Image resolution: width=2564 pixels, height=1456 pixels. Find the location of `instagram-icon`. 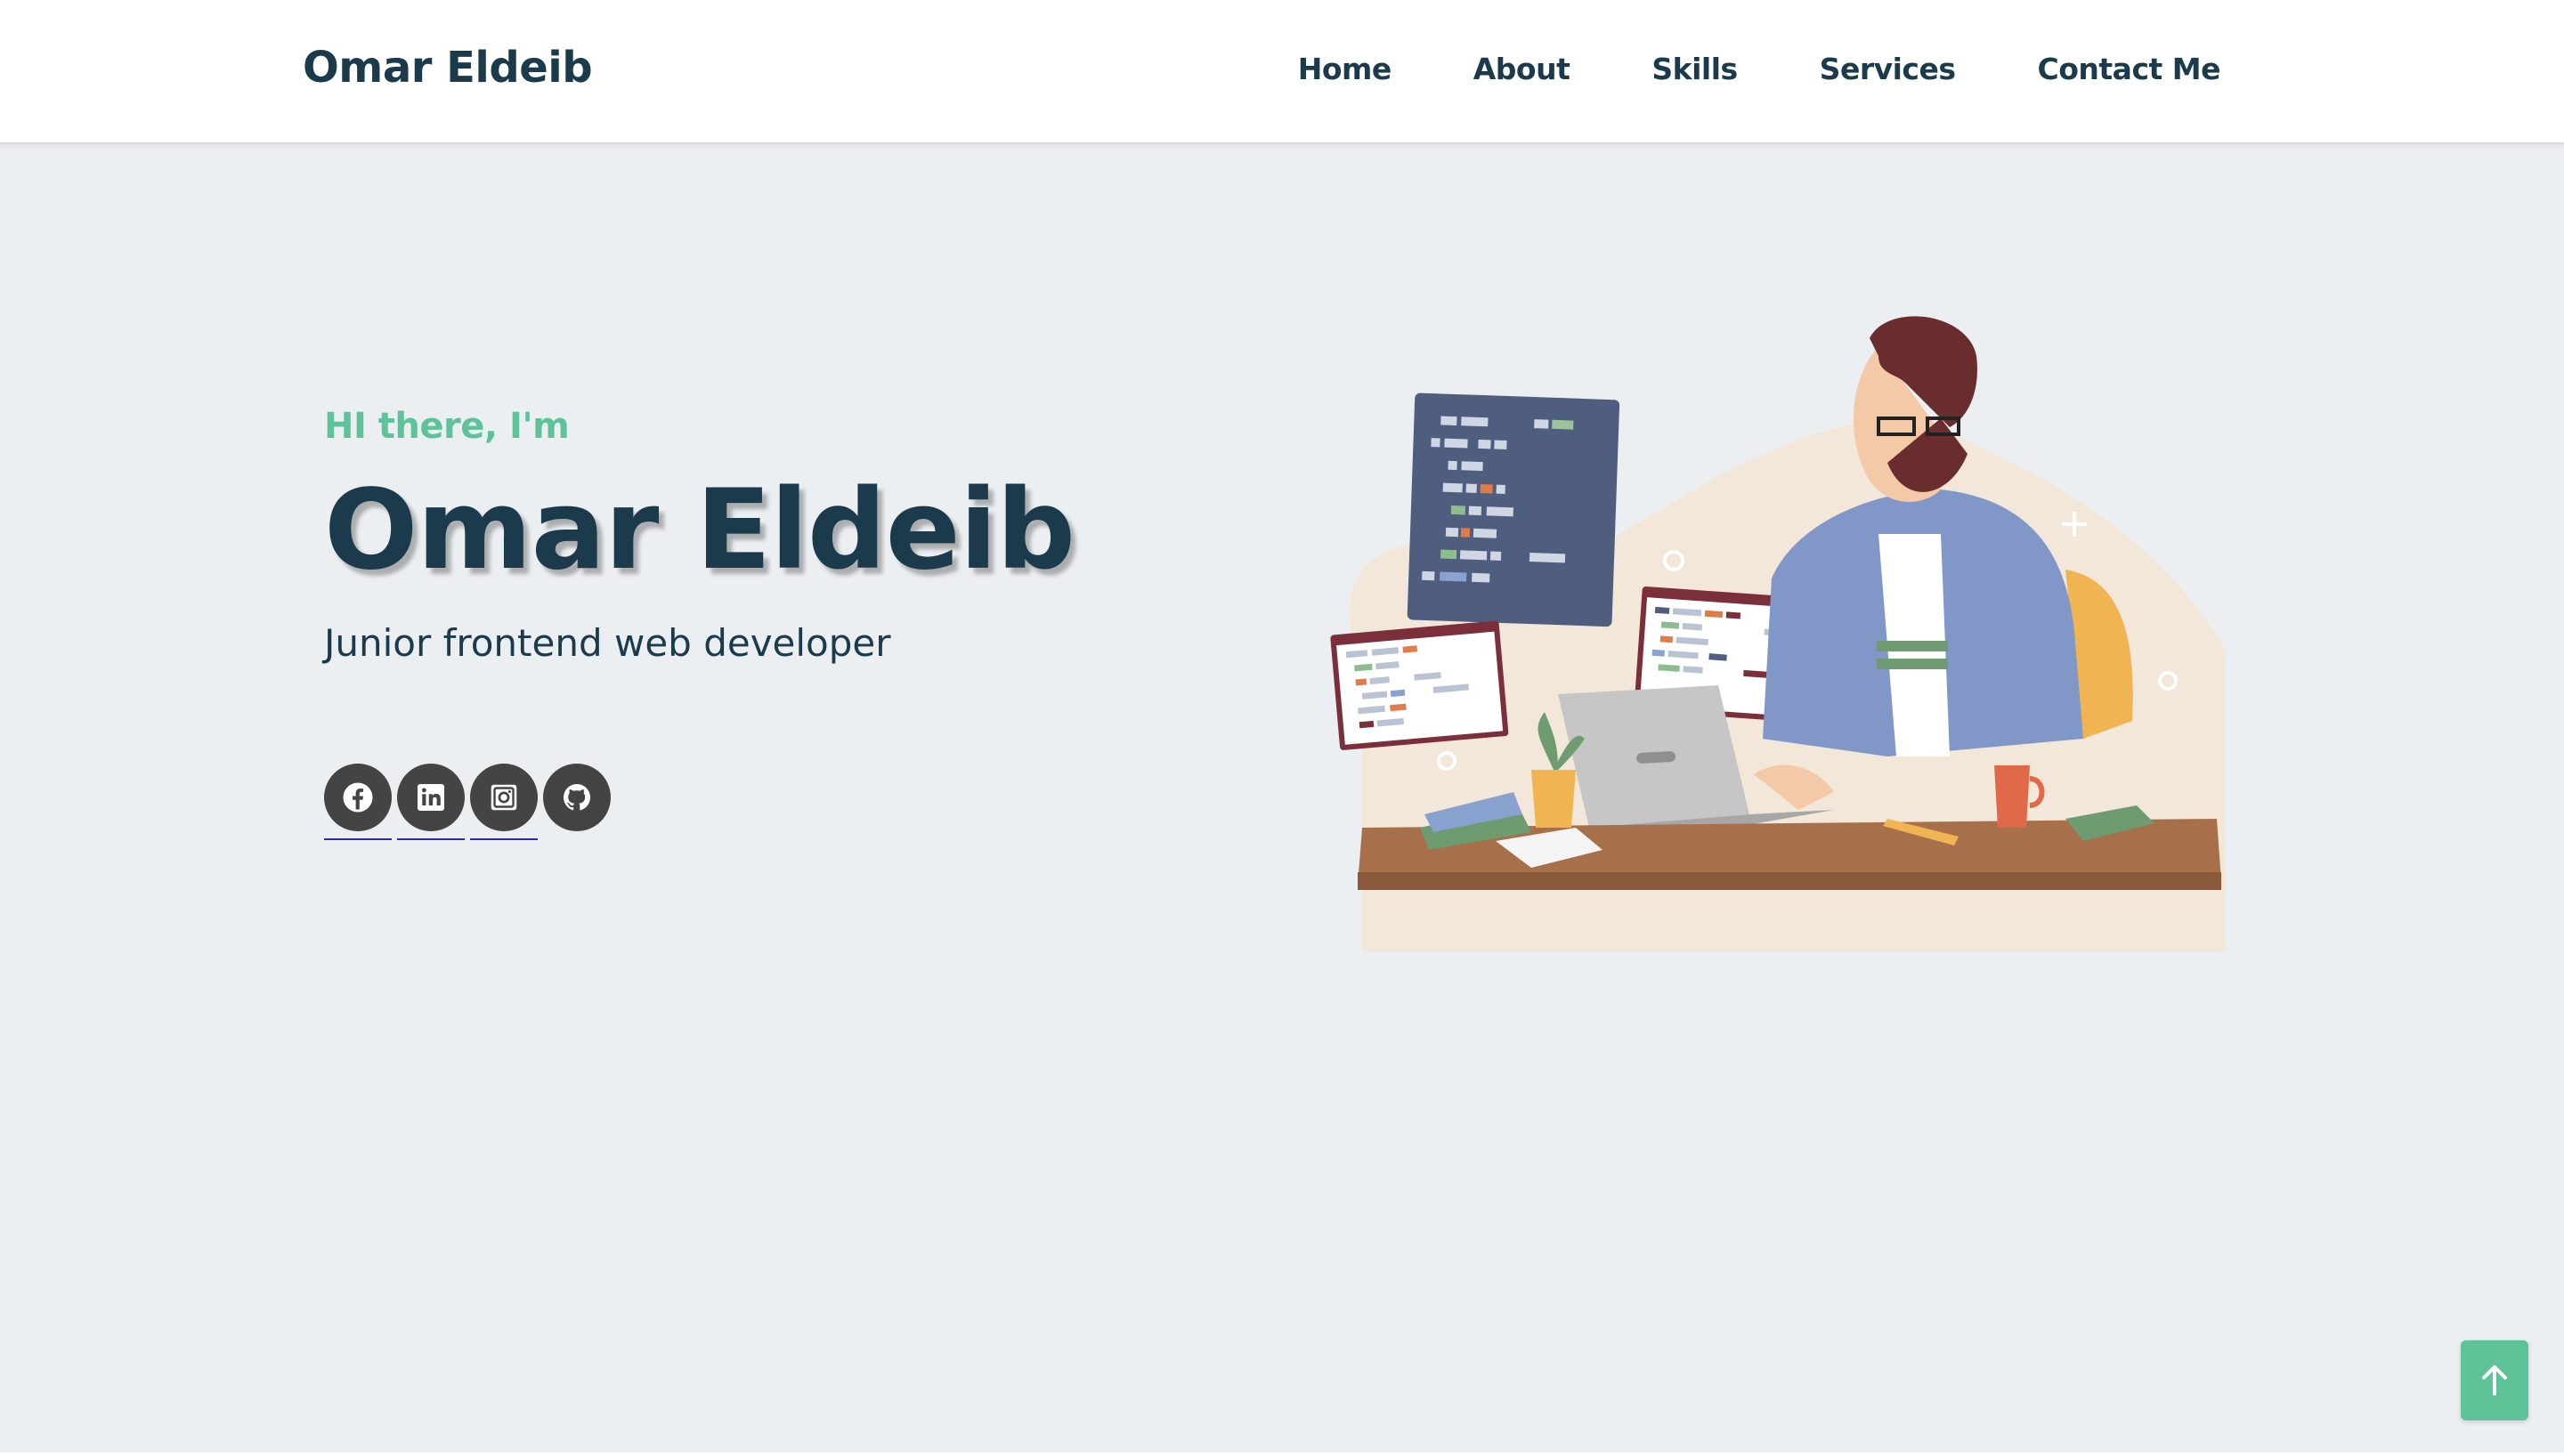

instagram-icon is located at coordinates (504, 797).